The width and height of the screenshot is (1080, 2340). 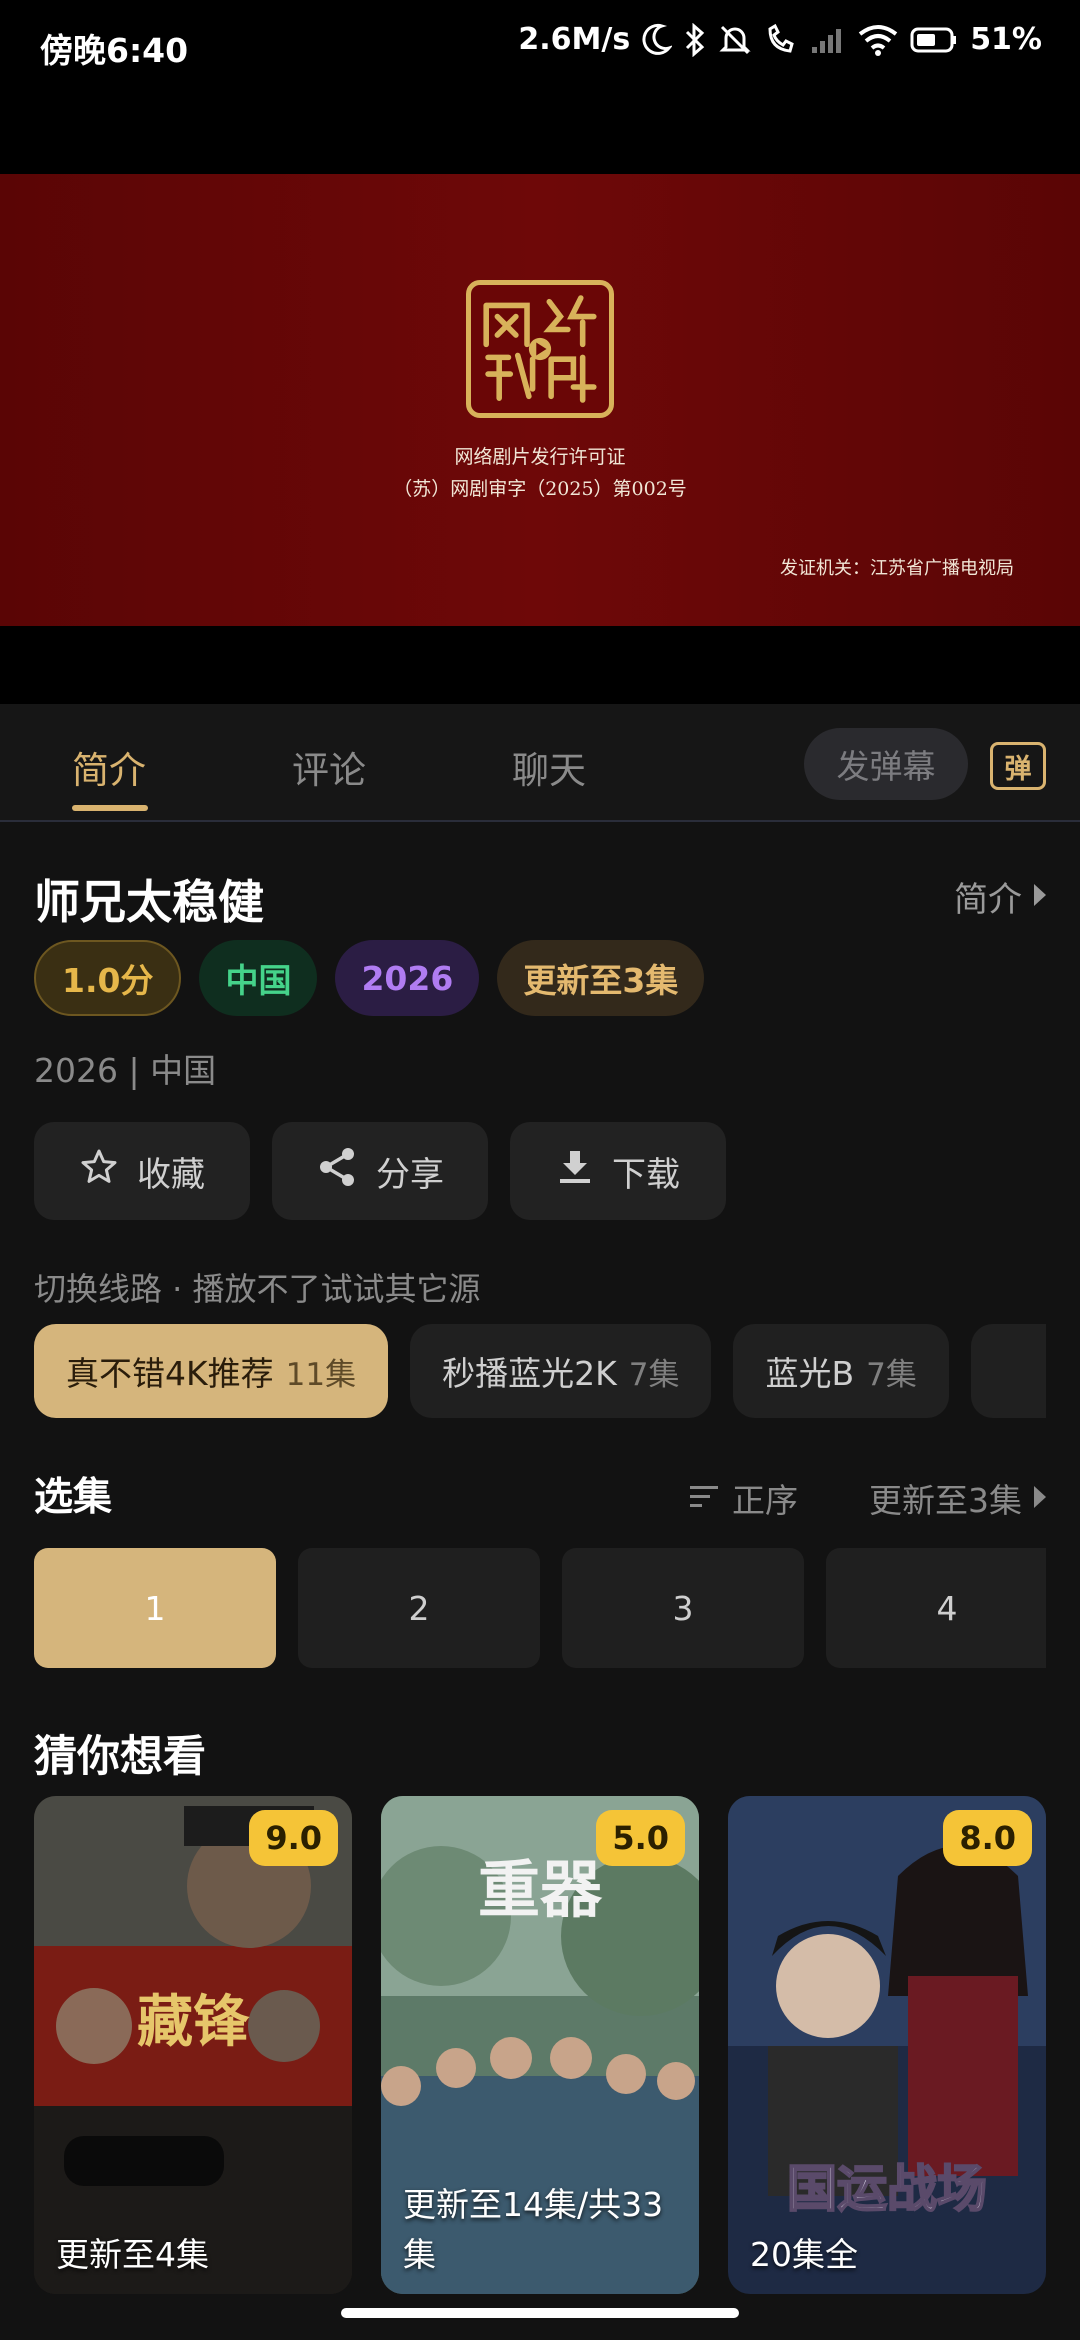 What do you see at coordinates (293, 1838) in the screenshot?
I see `score-badge: 9.0` at bounding box center [293, 1838].